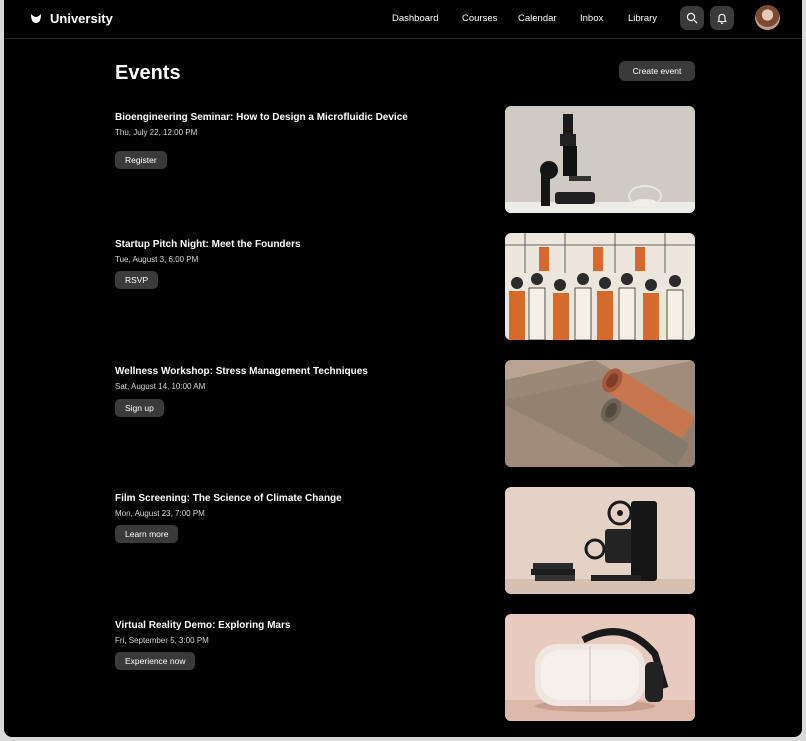 The image size is (806, 741). What do you see at coordinates (600, 667) in the screenshot?
I see `event-image-vr-headset` at bounding box center [600, 667].